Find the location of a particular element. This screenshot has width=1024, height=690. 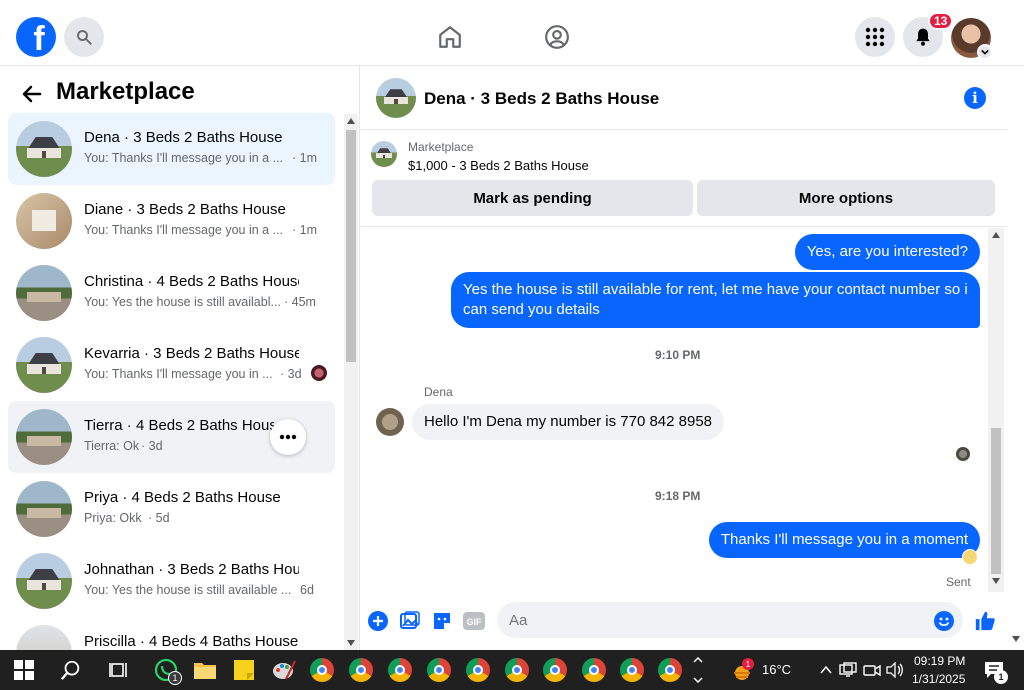

clock-time: 09:19 PM is located at coordinates (939, 661).